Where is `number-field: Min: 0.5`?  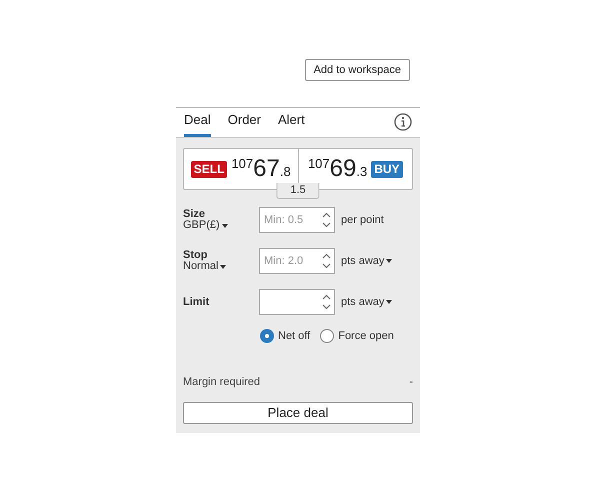
number-field: Min: 0.5 is located at coordinates (297, 220).